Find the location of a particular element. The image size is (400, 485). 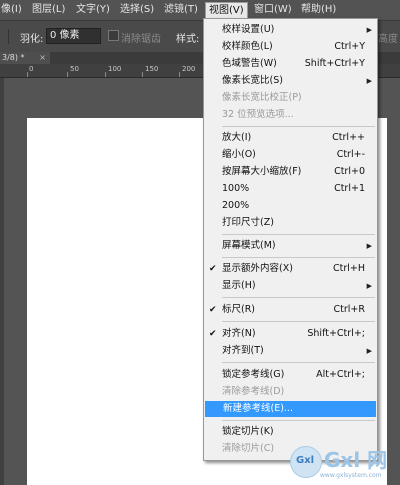

logo-icon: Gxl is located at coordinates (306, 462).